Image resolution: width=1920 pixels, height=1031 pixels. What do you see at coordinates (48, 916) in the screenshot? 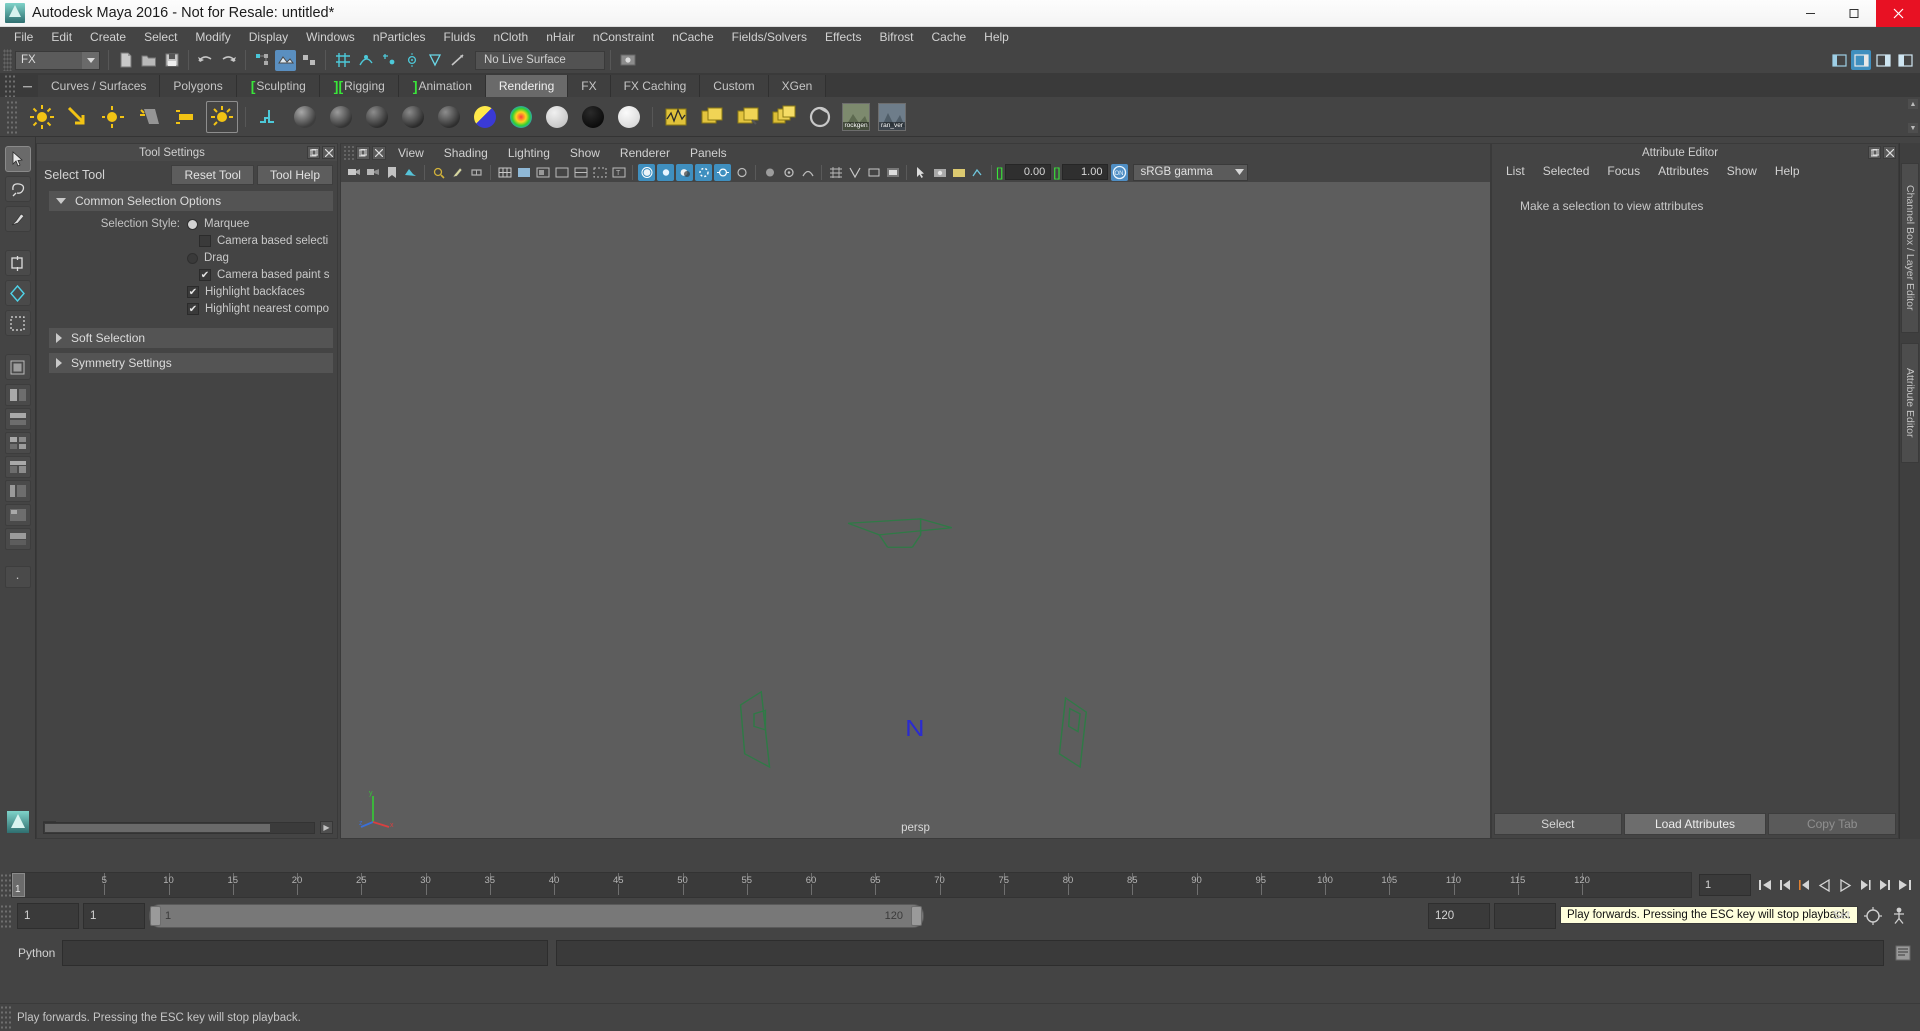
I see `animation-start-time-field: 1` at bounding box center [48, 916].